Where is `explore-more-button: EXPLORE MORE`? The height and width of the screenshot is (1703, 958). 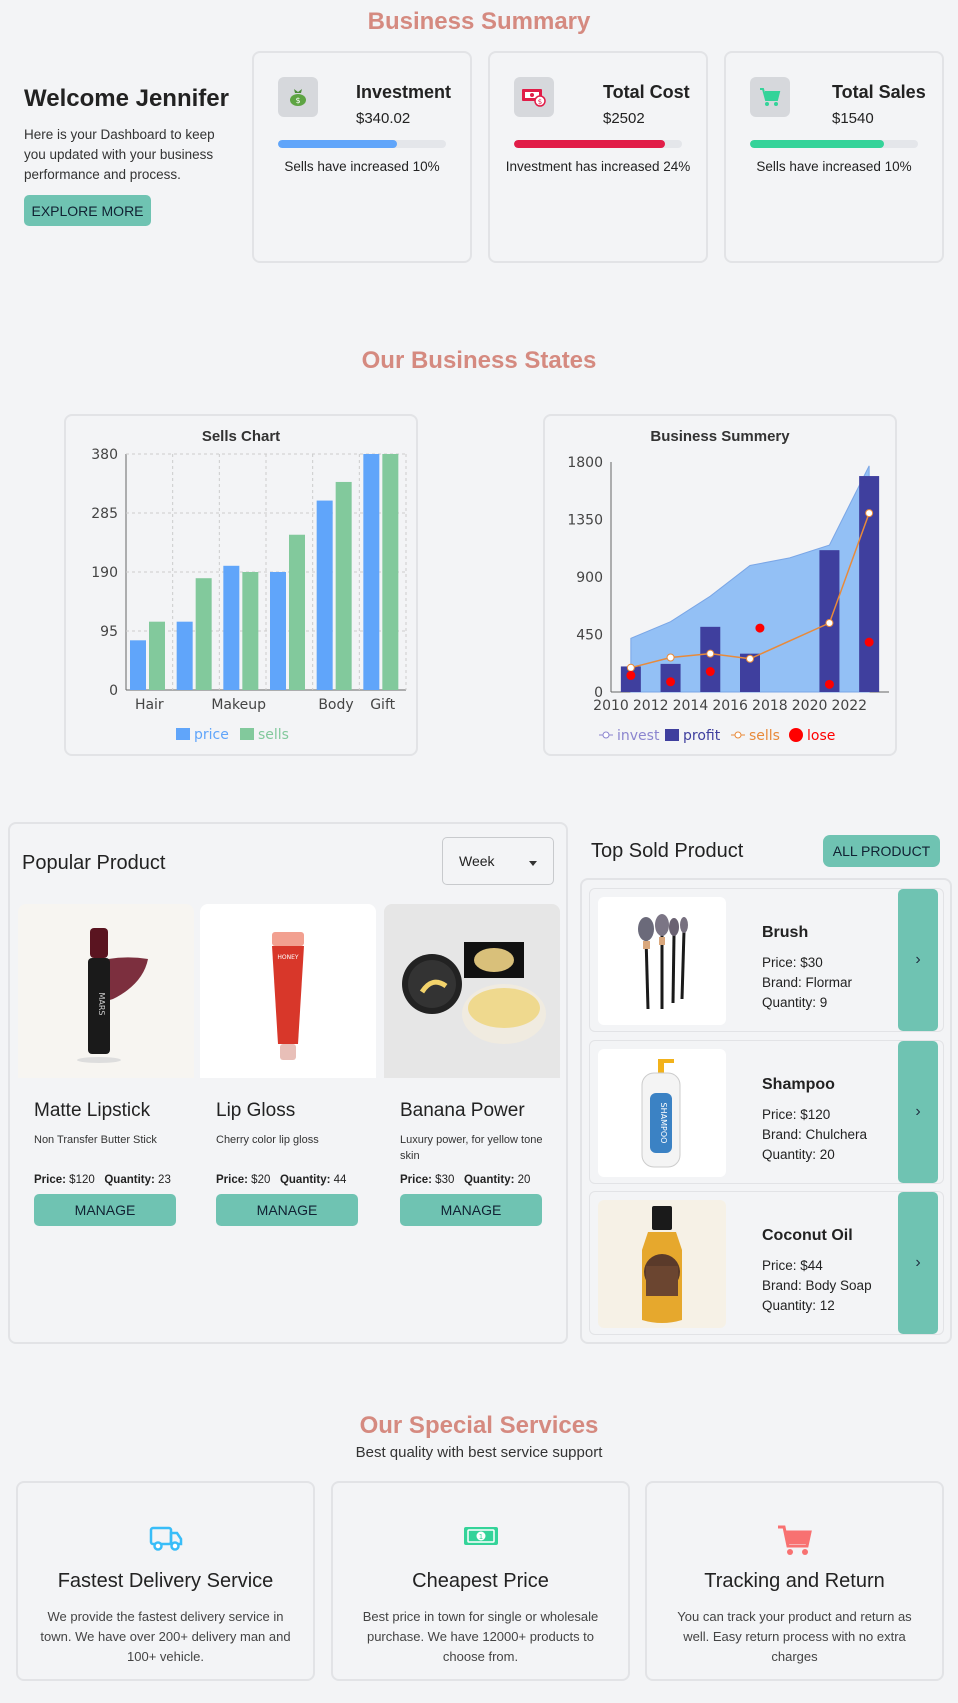 explore-more-button: EXPLORE MORE is located at coordinates (87, 210).